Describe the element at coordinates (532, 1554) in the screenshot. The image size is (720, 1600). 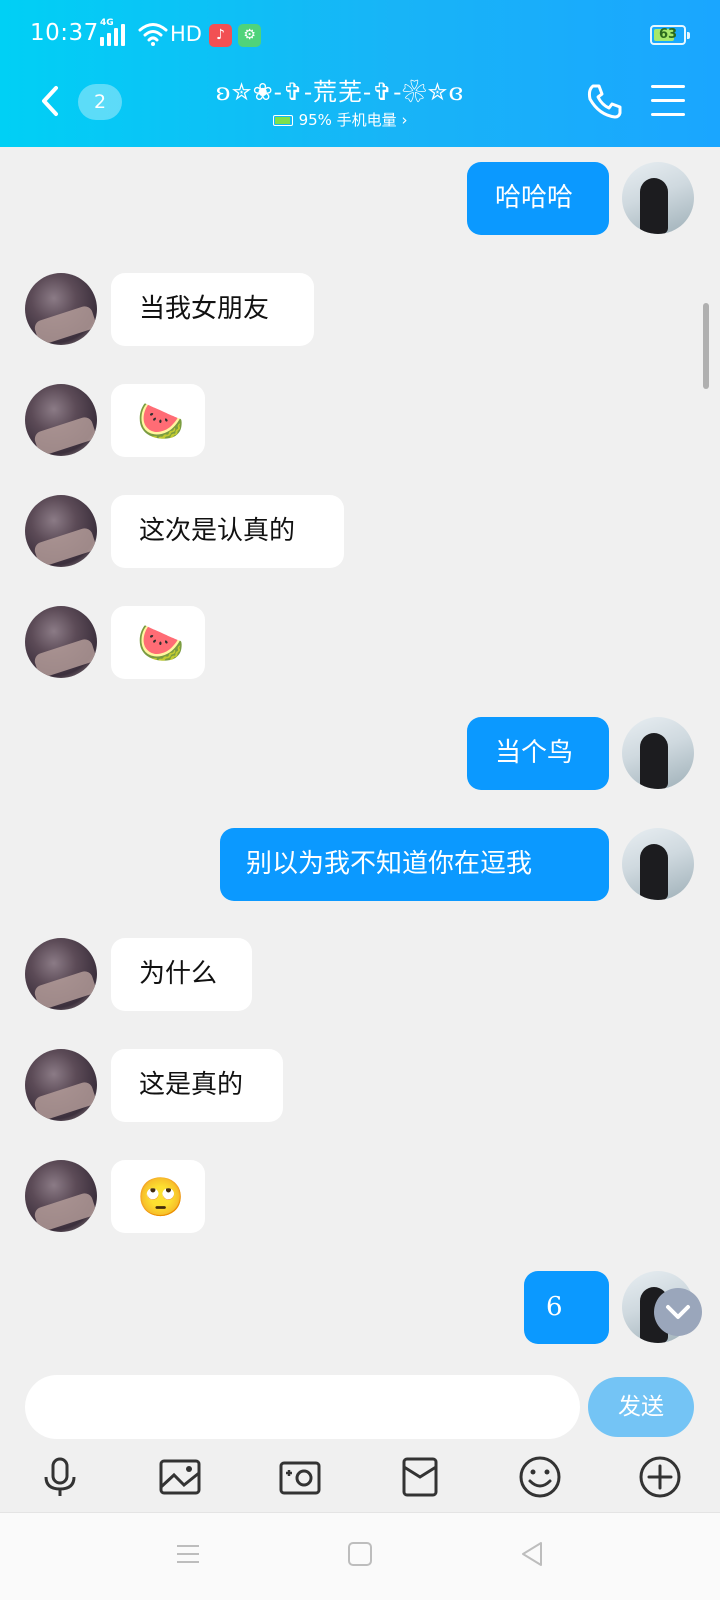
I see `system-back-icon` at that location.